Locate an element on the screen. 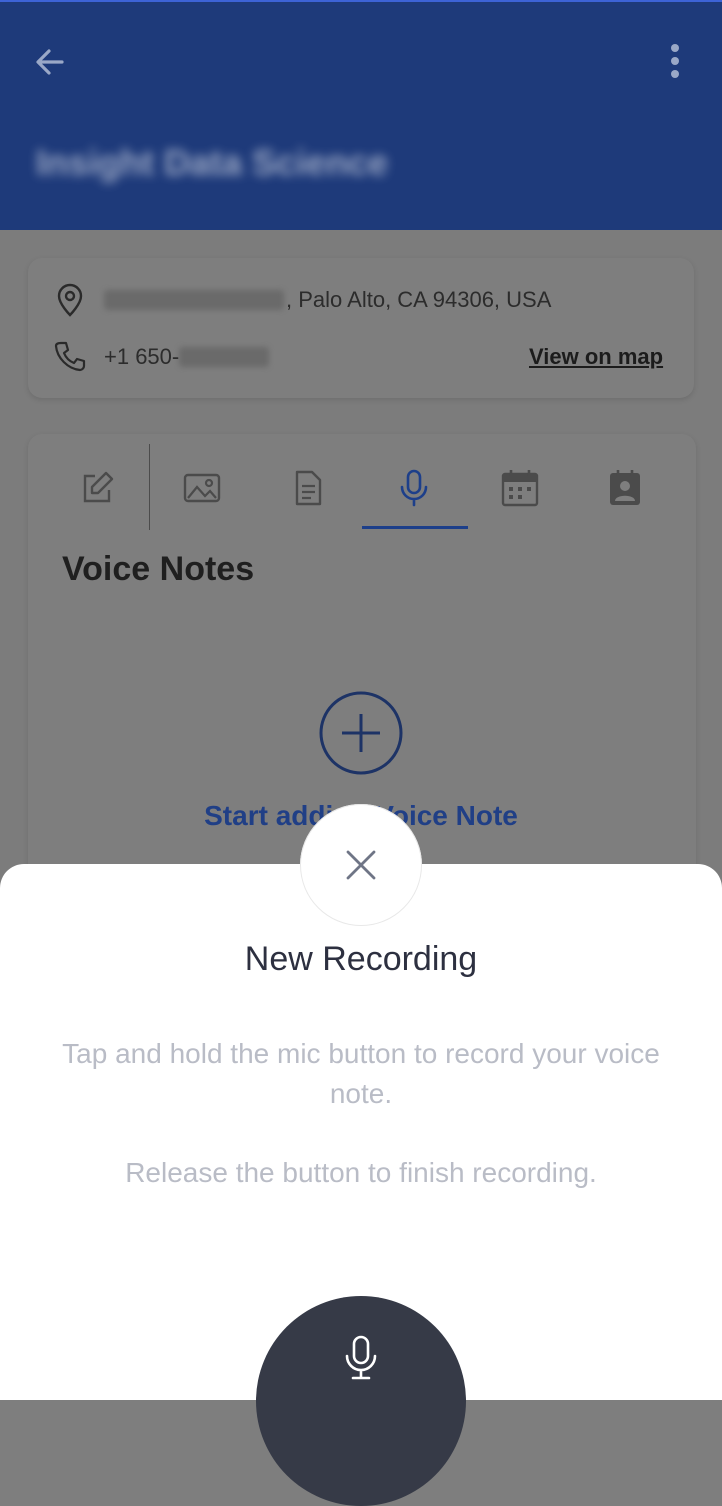 The image size is (722, 1506). record-mic-button is located at coordinates (361, 1401).